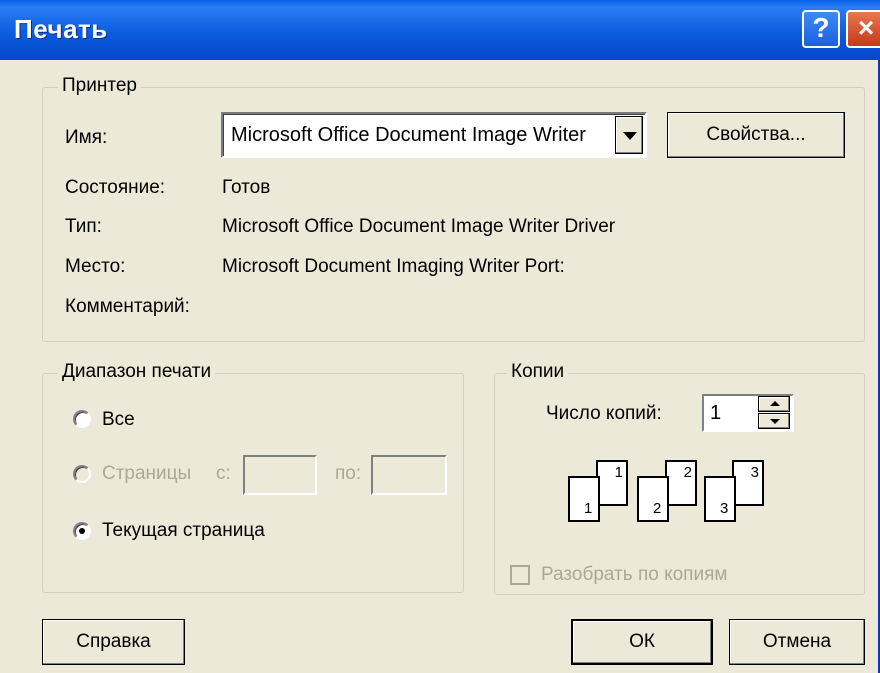 This screenshot has height=673, width=880. I want to click on dialog-title: Печать, so click(61, 29).